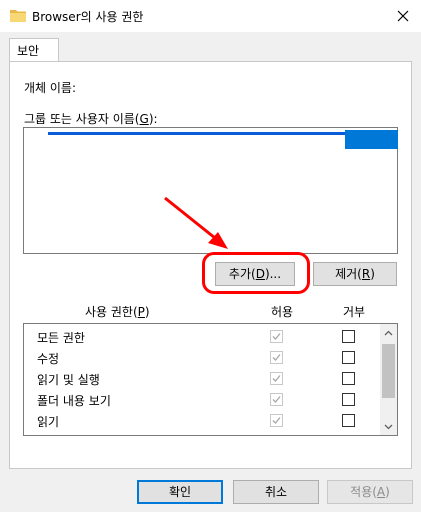  Describe the element at coordinates (61, 338) in the screenshot. I see `permission-name: 모든 권한` at that location.